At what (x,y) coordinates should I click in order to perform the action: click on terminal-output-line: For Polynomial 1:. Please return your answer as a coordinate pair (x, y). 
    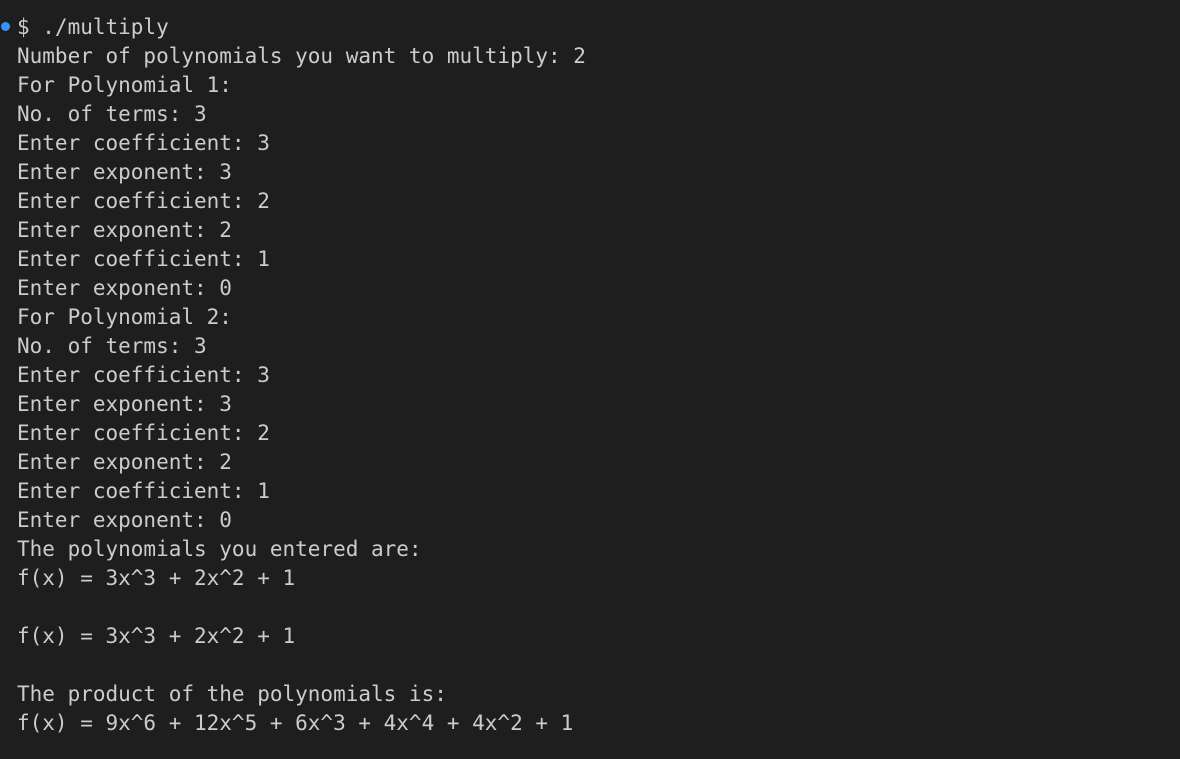
    Looking at the image, I should click on (124, 85).